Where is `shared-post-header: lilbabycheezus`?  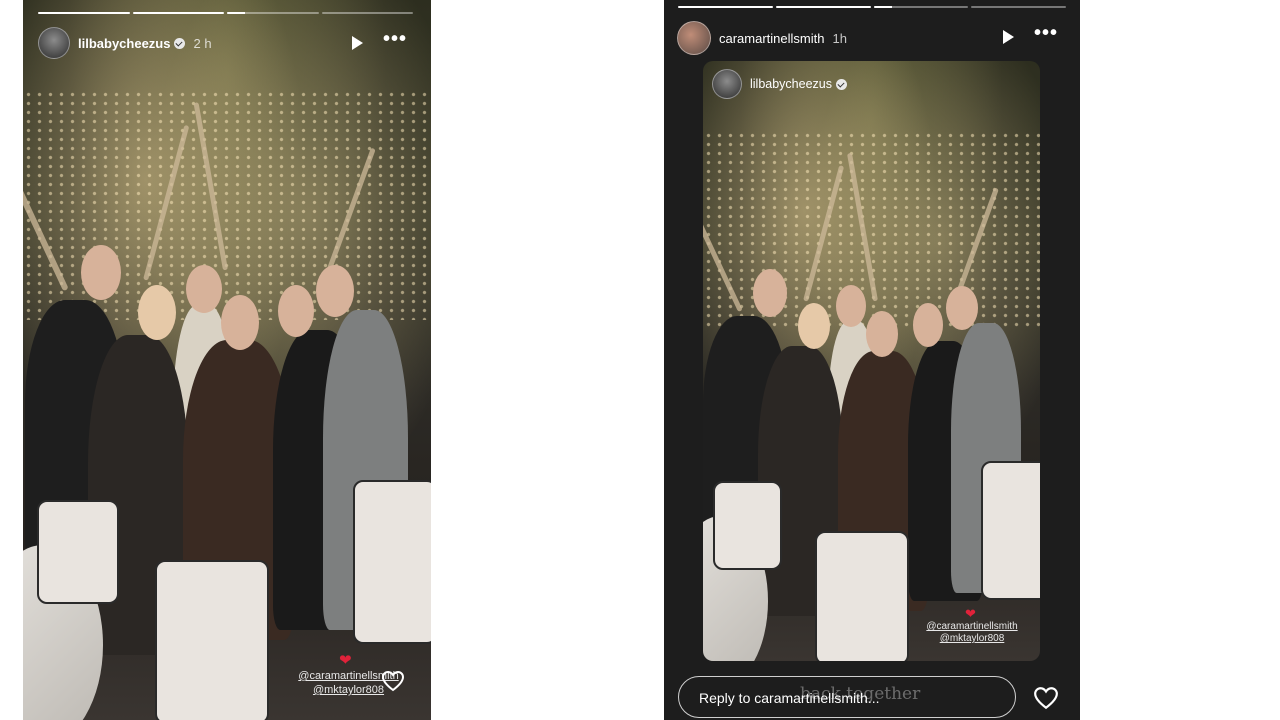 shared-post-header: lilbabycheezus is located at coordinates (779, 84).